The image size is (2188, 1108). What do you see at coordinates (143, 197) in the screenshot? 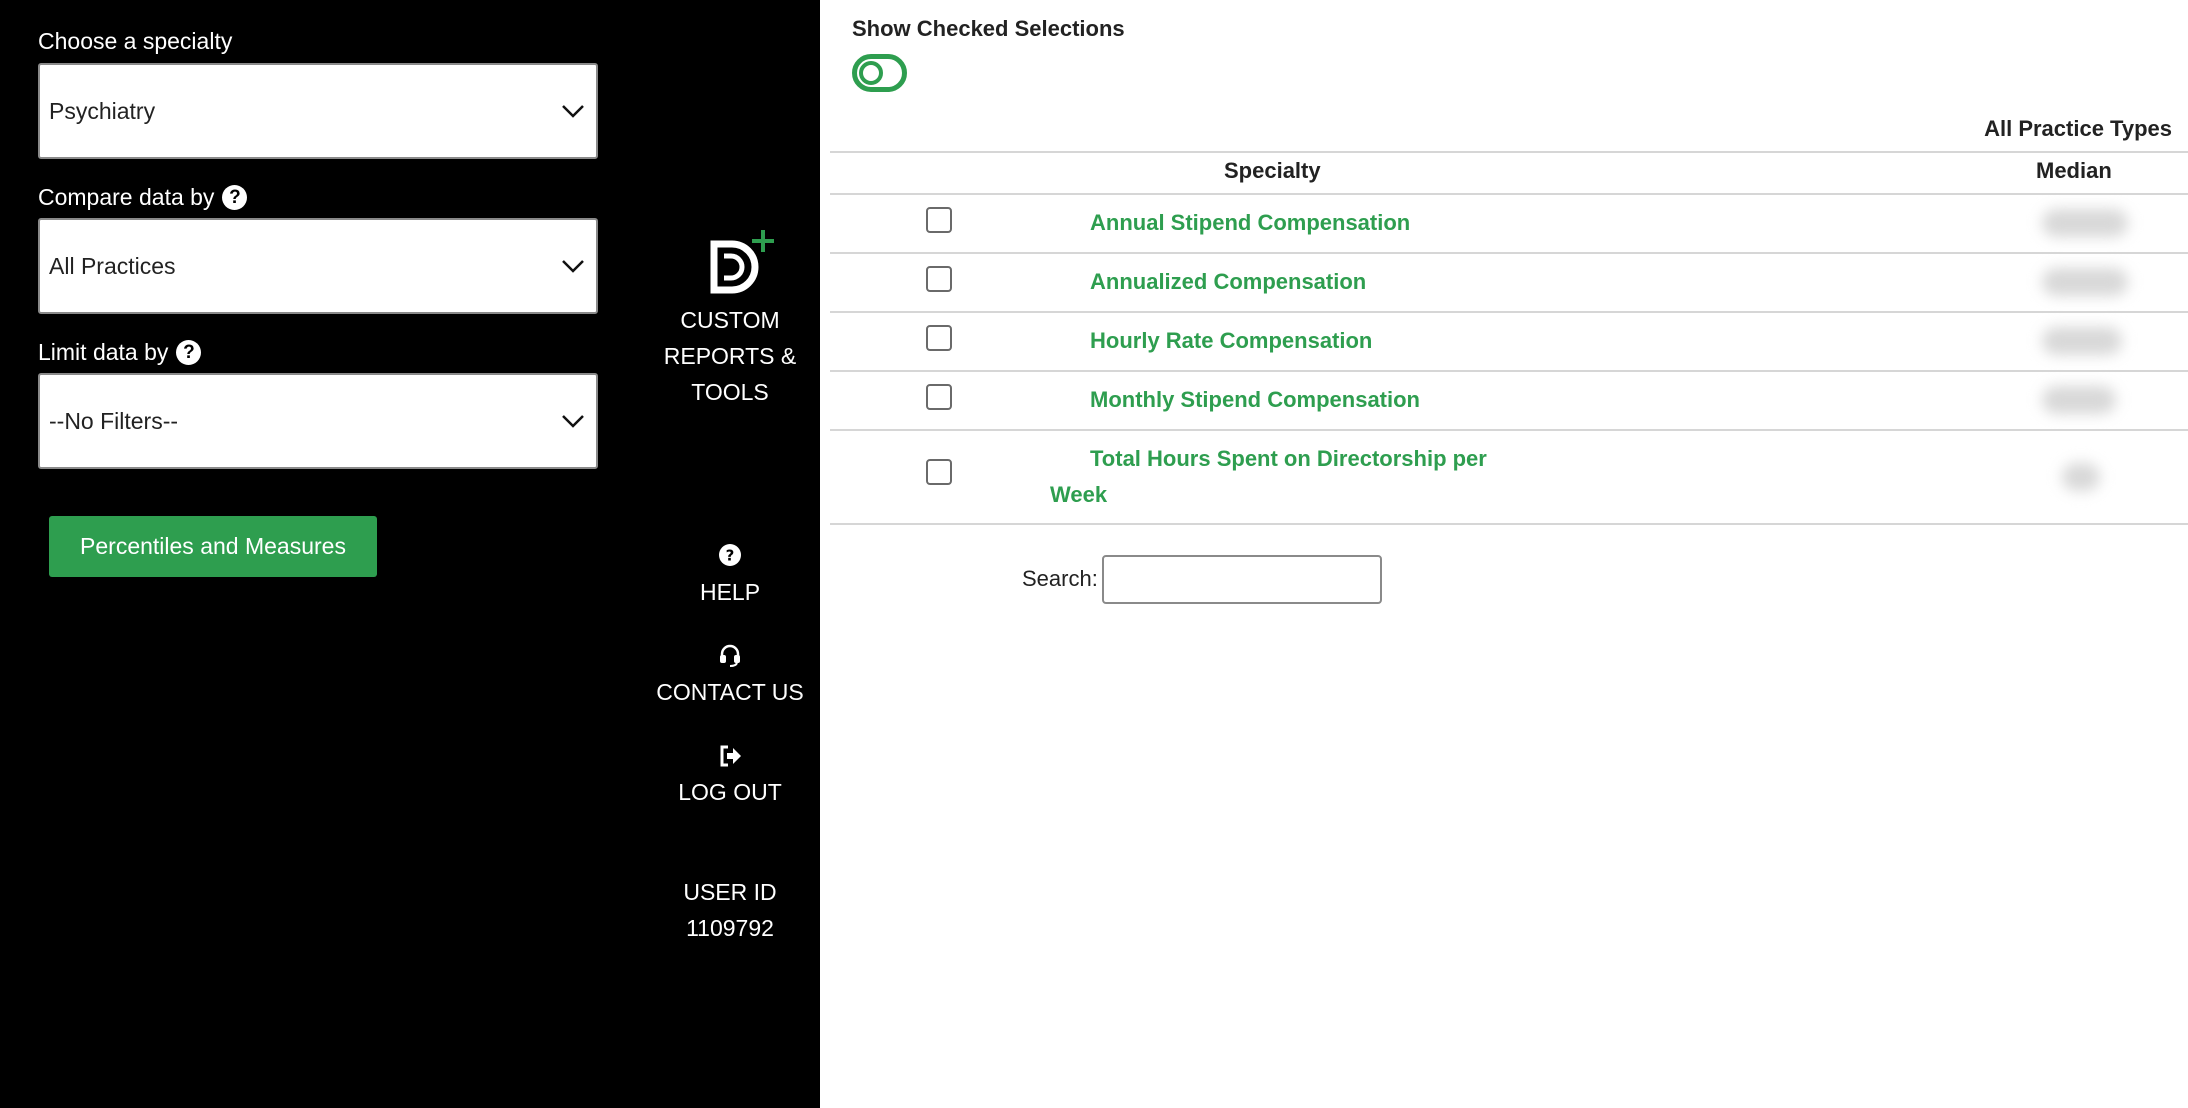
I see `compare-label: Compare data by ?` at bounding box center [143, 197].